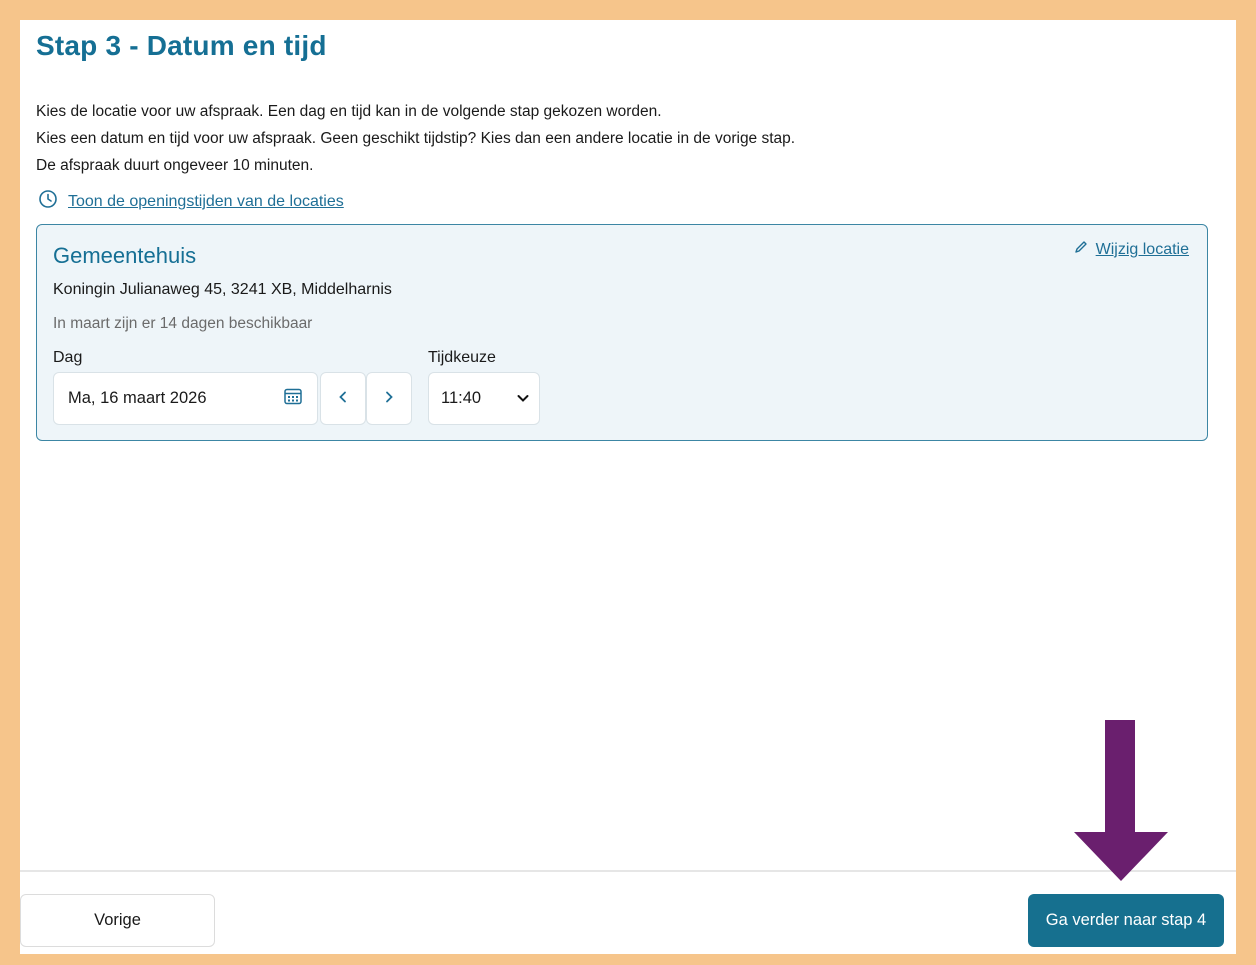 Image resolution: width=1256 pixels, height=965 pixels. Describe the element at coordinates (181, 45) in the screenshot. I see `page-title: Stap 3 - Datum en tijd` at that location.